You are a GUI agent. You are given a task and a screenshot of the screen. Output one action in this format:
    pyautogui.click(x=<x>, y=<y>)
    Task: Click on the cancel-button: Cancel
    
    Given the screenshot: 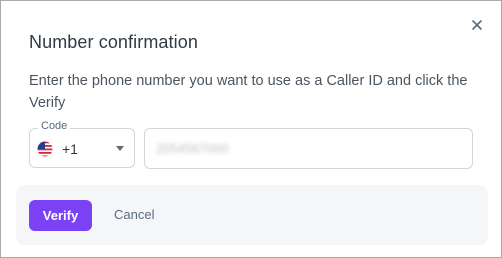 What is the action you would take?
    pyautogui.click(x=134, y=214)
    